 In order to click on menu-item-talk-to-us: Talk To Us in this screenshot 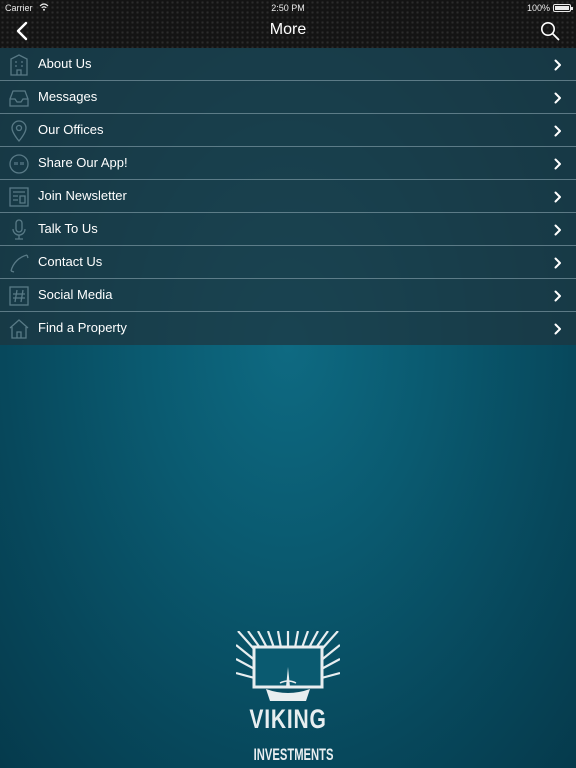, I will do `click(288, 229)`.